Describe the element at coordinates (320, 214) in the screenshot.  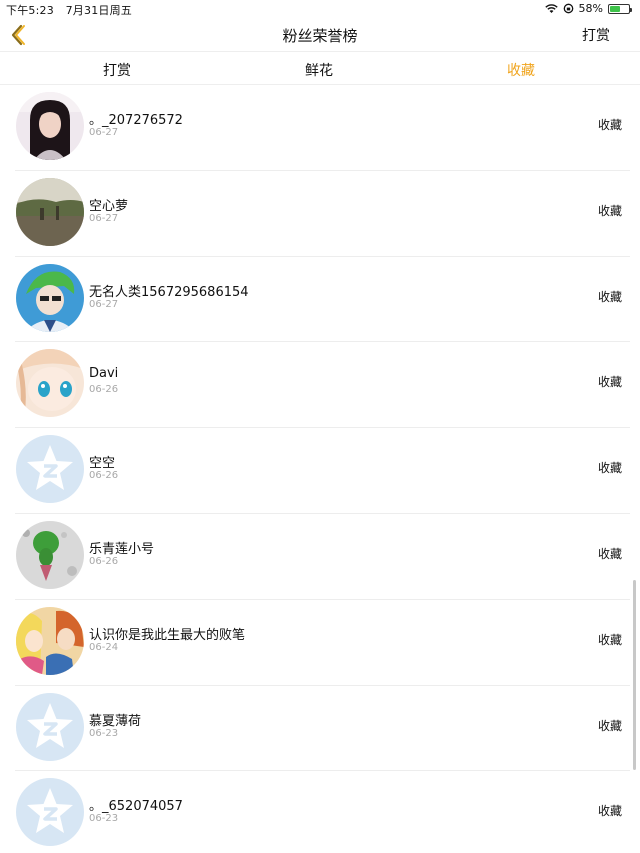
I see `list-item: 空心萝 06-27 收藏` at that location.